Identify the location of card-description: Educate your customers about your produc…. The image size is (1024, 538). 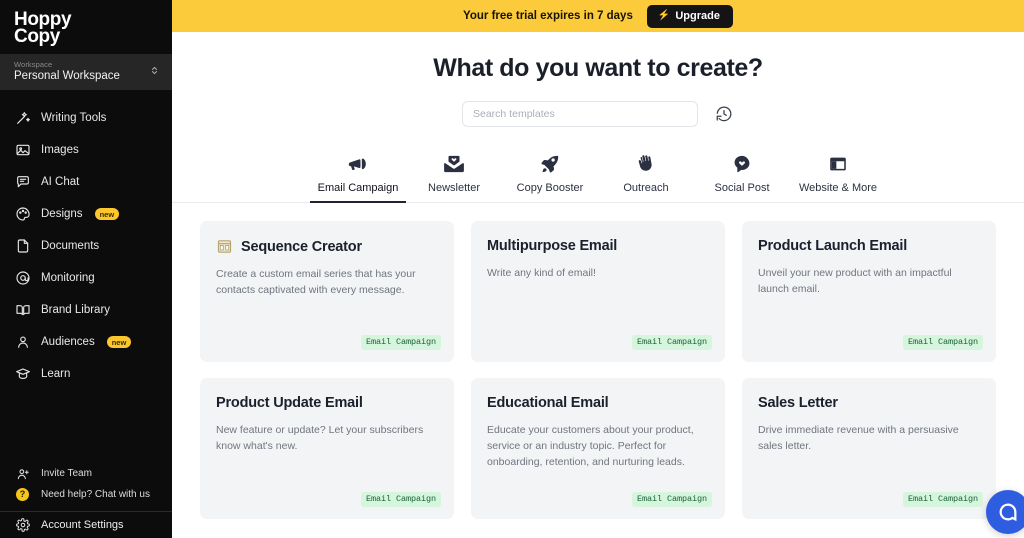
(590, 446).